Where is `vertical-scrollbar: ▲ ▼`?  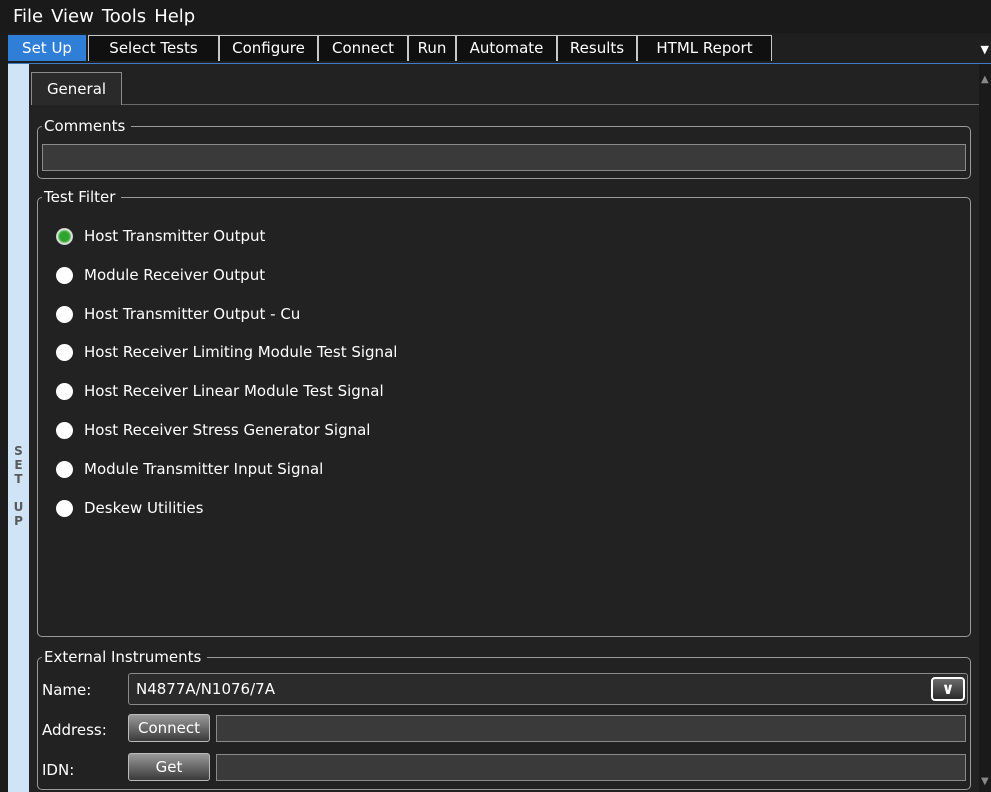 vertical-scrollbar: ▲ ▼ is located at coordinates (985, 428).